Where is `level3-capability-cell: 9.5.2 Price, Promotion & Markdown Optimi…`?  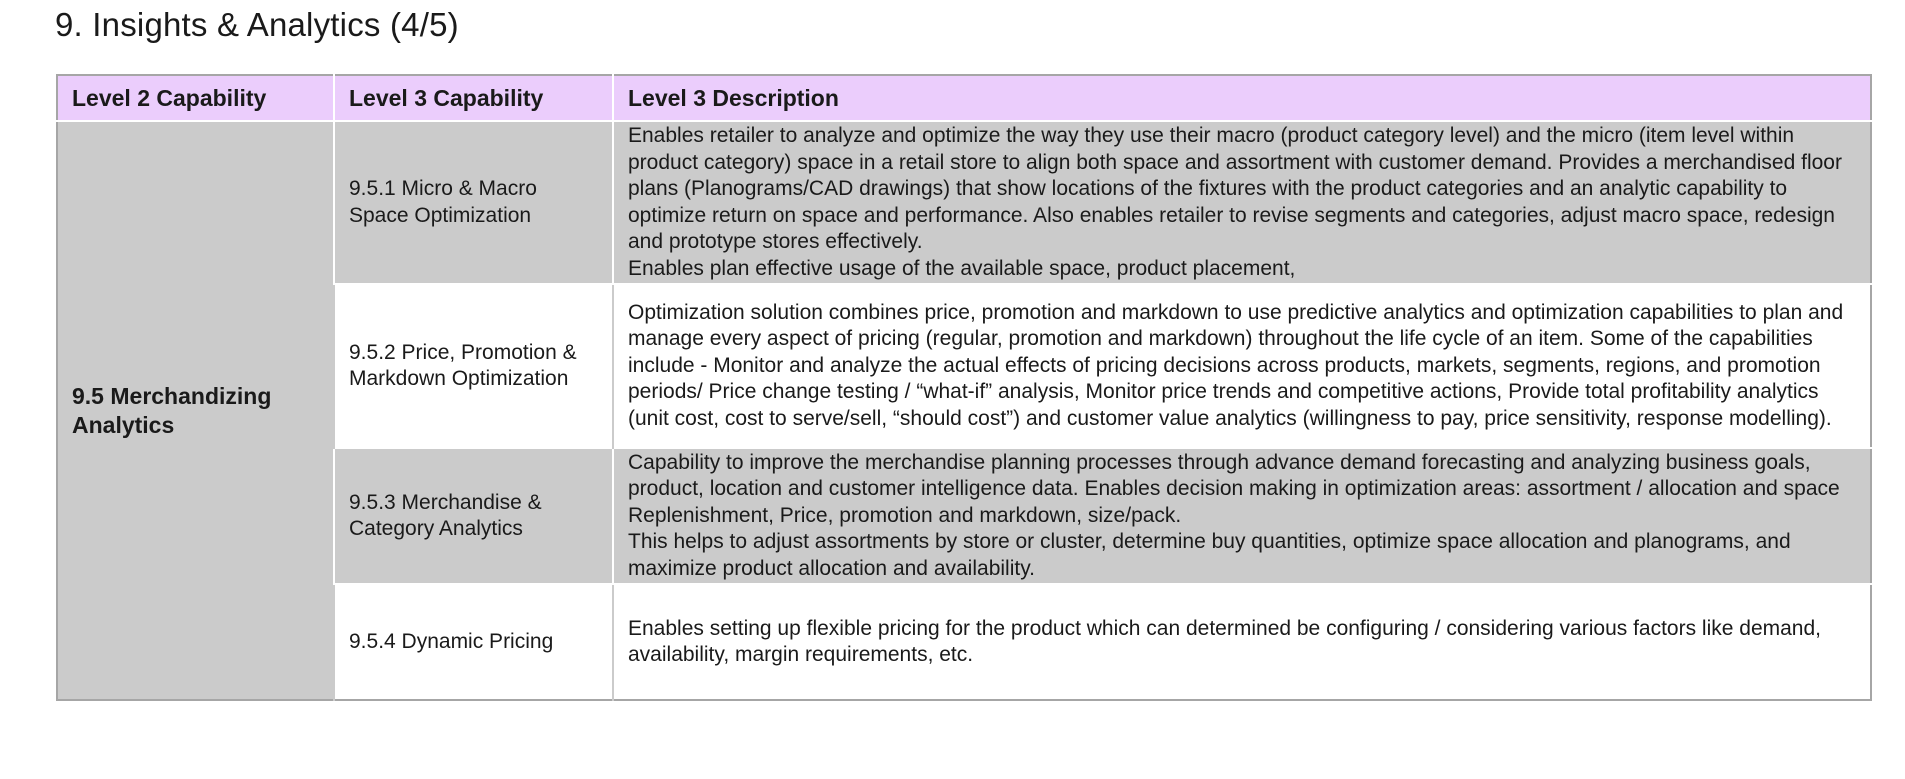 level3-capability-cell: 9.5.2 Price, Promotion & Markdown Optimi… is located at coordinates (473, 365).